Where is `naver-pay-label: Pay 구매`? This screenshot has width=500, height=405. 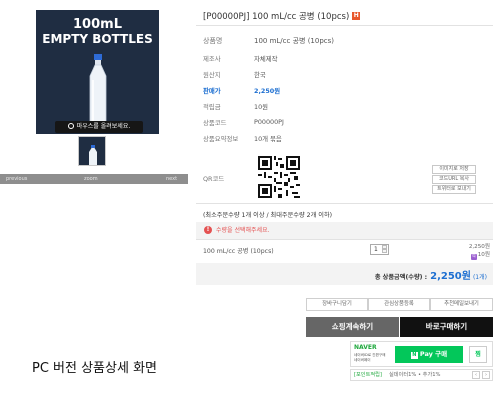
naver-pay-label: Pay 구매 is located at coordinates (433, 354).